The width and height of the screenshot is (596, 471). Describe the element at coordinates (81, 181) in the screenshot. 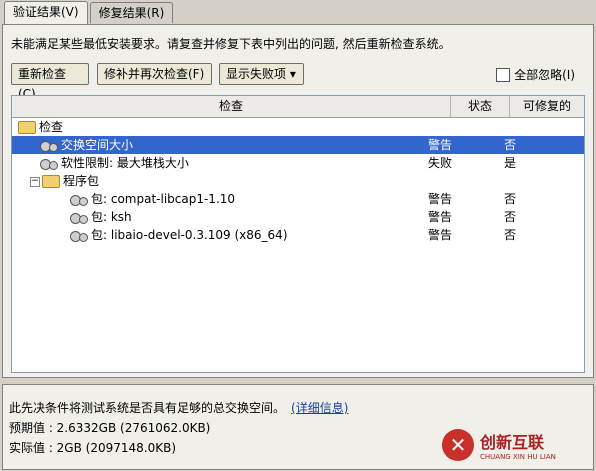

I see `row-label: 程序包` at that location.